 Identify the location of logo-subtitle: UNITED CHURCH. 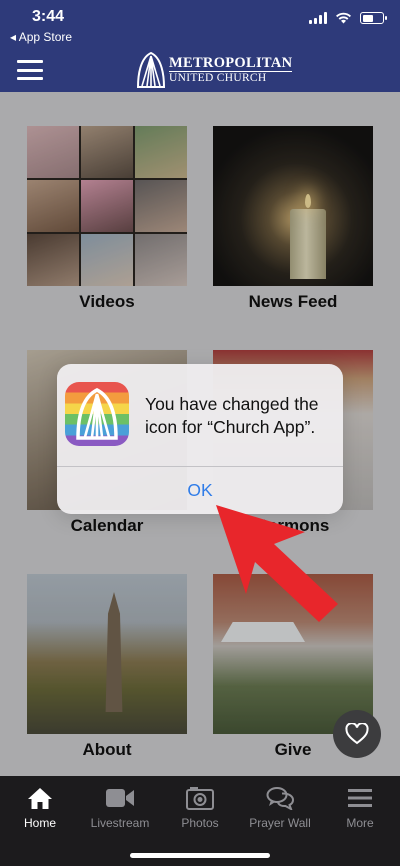
(231, 78).